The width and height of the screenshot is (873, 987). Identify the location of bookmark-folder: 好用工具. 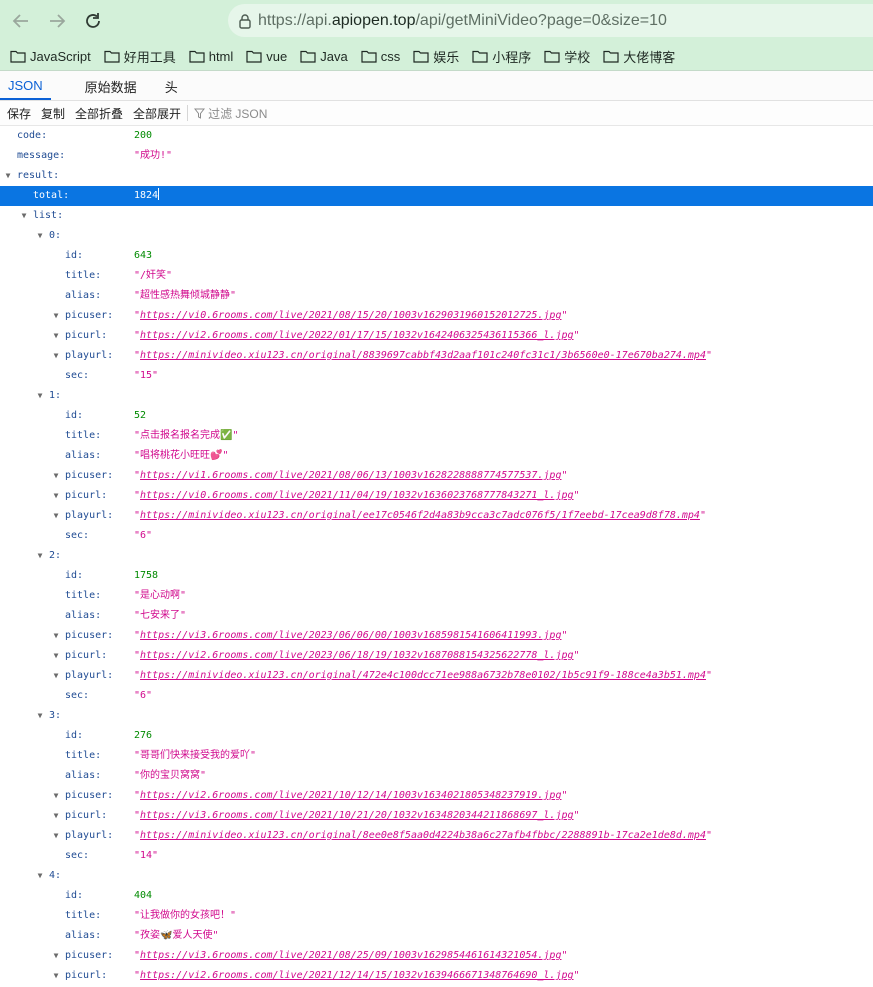
(140, 56).